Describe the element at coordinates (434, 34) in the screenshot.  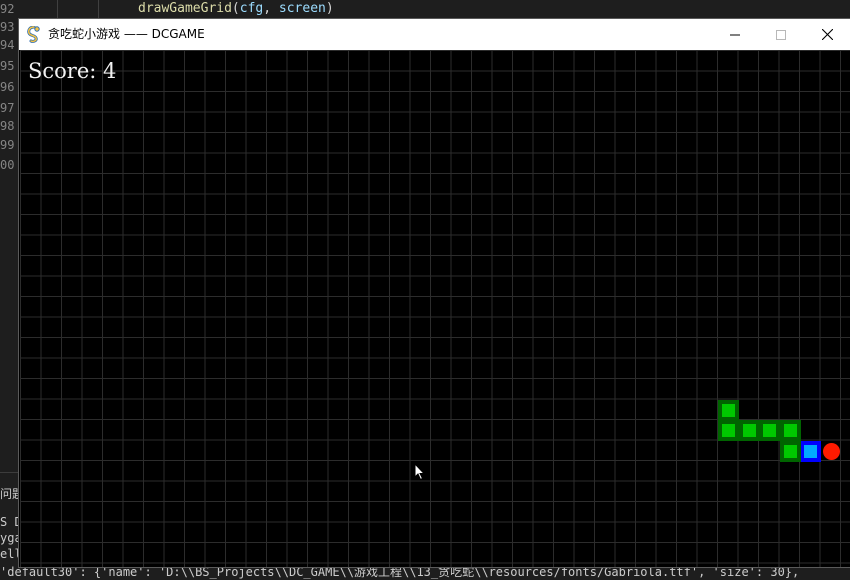
I see `window-titlebar: 贪吃蛇小游戏 —— DCGAME` at that location.